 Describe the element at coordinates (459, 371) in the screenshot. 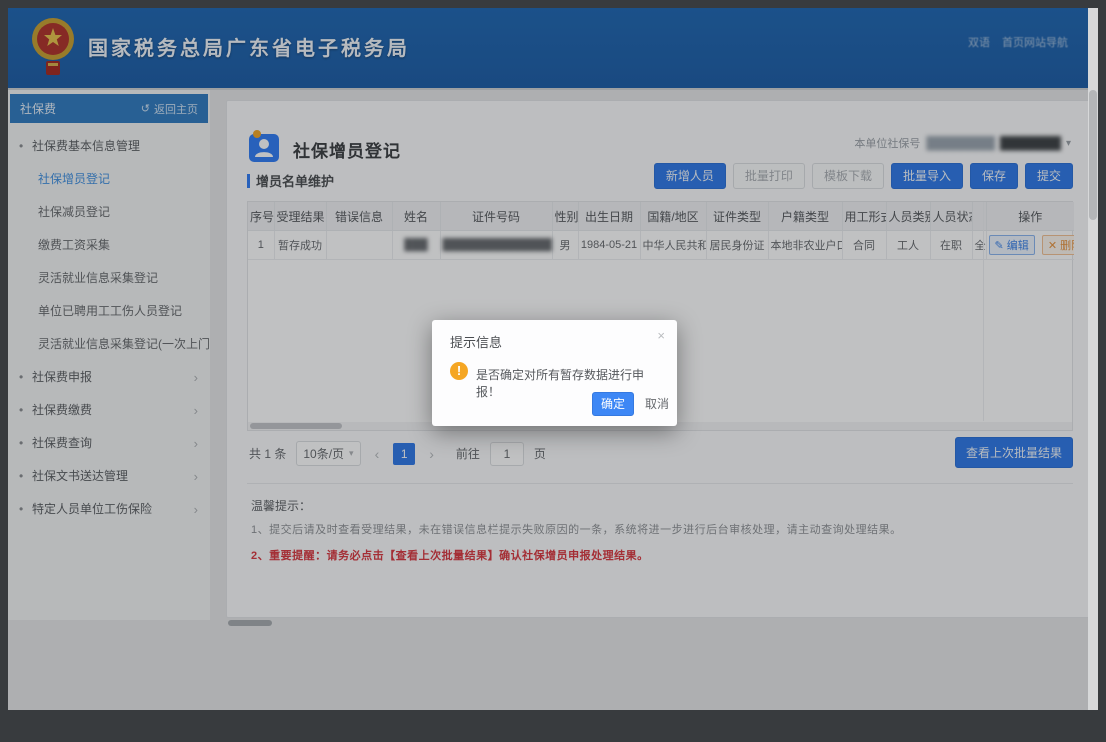

I see `warning-icon: !` at that location.